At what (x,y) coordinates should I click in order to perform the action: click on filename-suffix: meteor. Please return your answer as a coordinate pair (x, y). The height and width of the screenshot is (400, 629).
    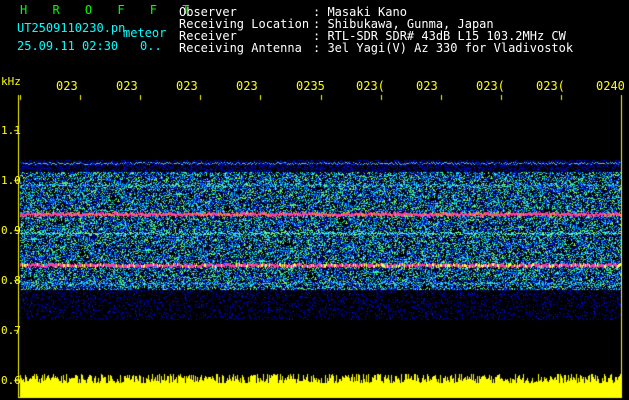
    Looking at the image, I should click on (145, 33).